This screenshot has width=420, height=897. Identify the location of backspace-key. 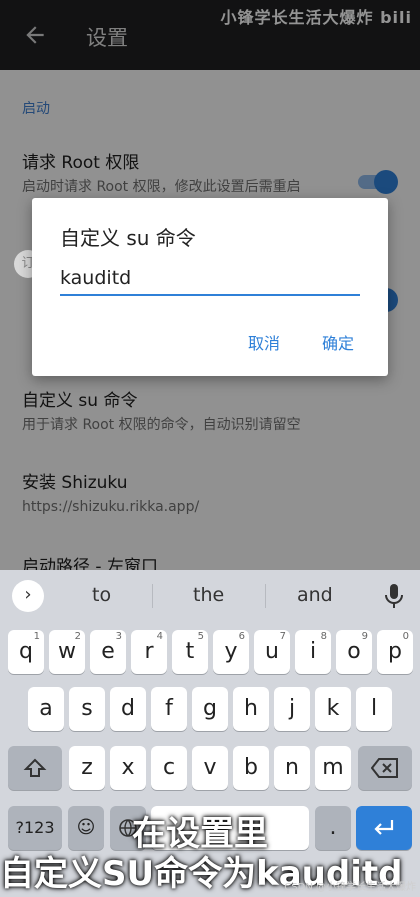
(385, 768).